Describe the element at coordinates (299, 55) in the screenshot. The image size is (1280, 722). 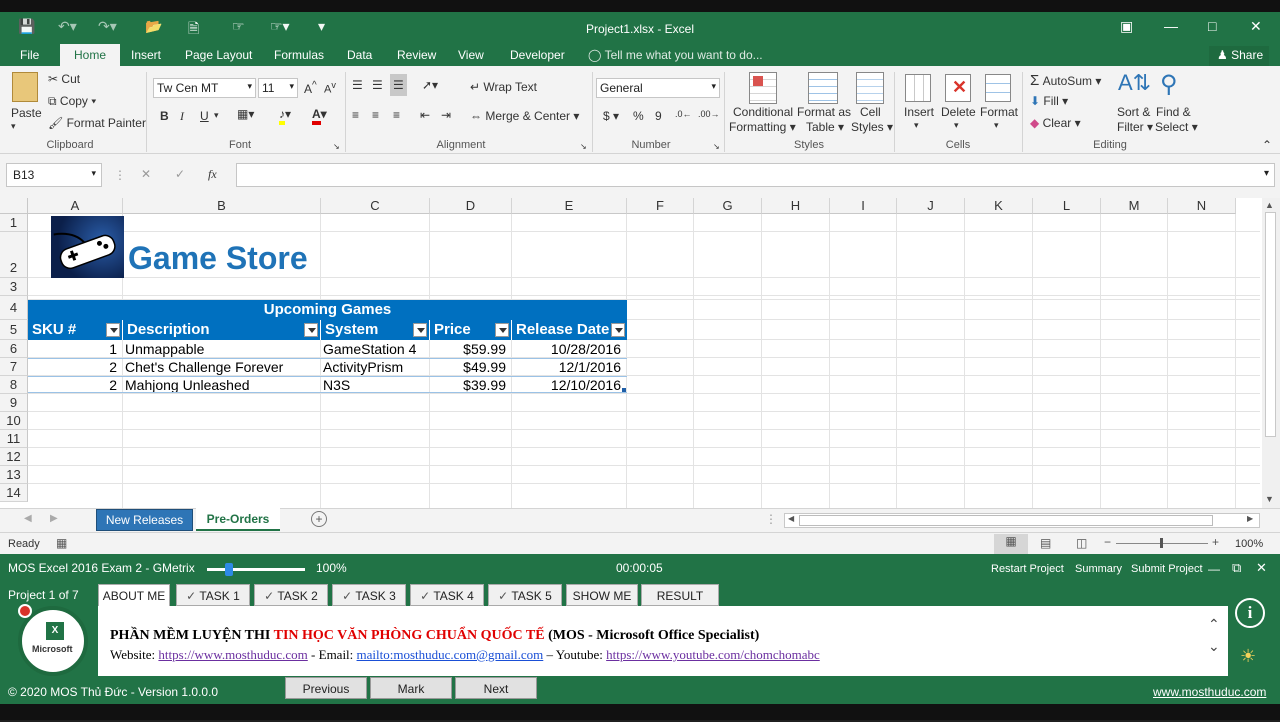
I see `tab-formulas: Formulas` at that location.